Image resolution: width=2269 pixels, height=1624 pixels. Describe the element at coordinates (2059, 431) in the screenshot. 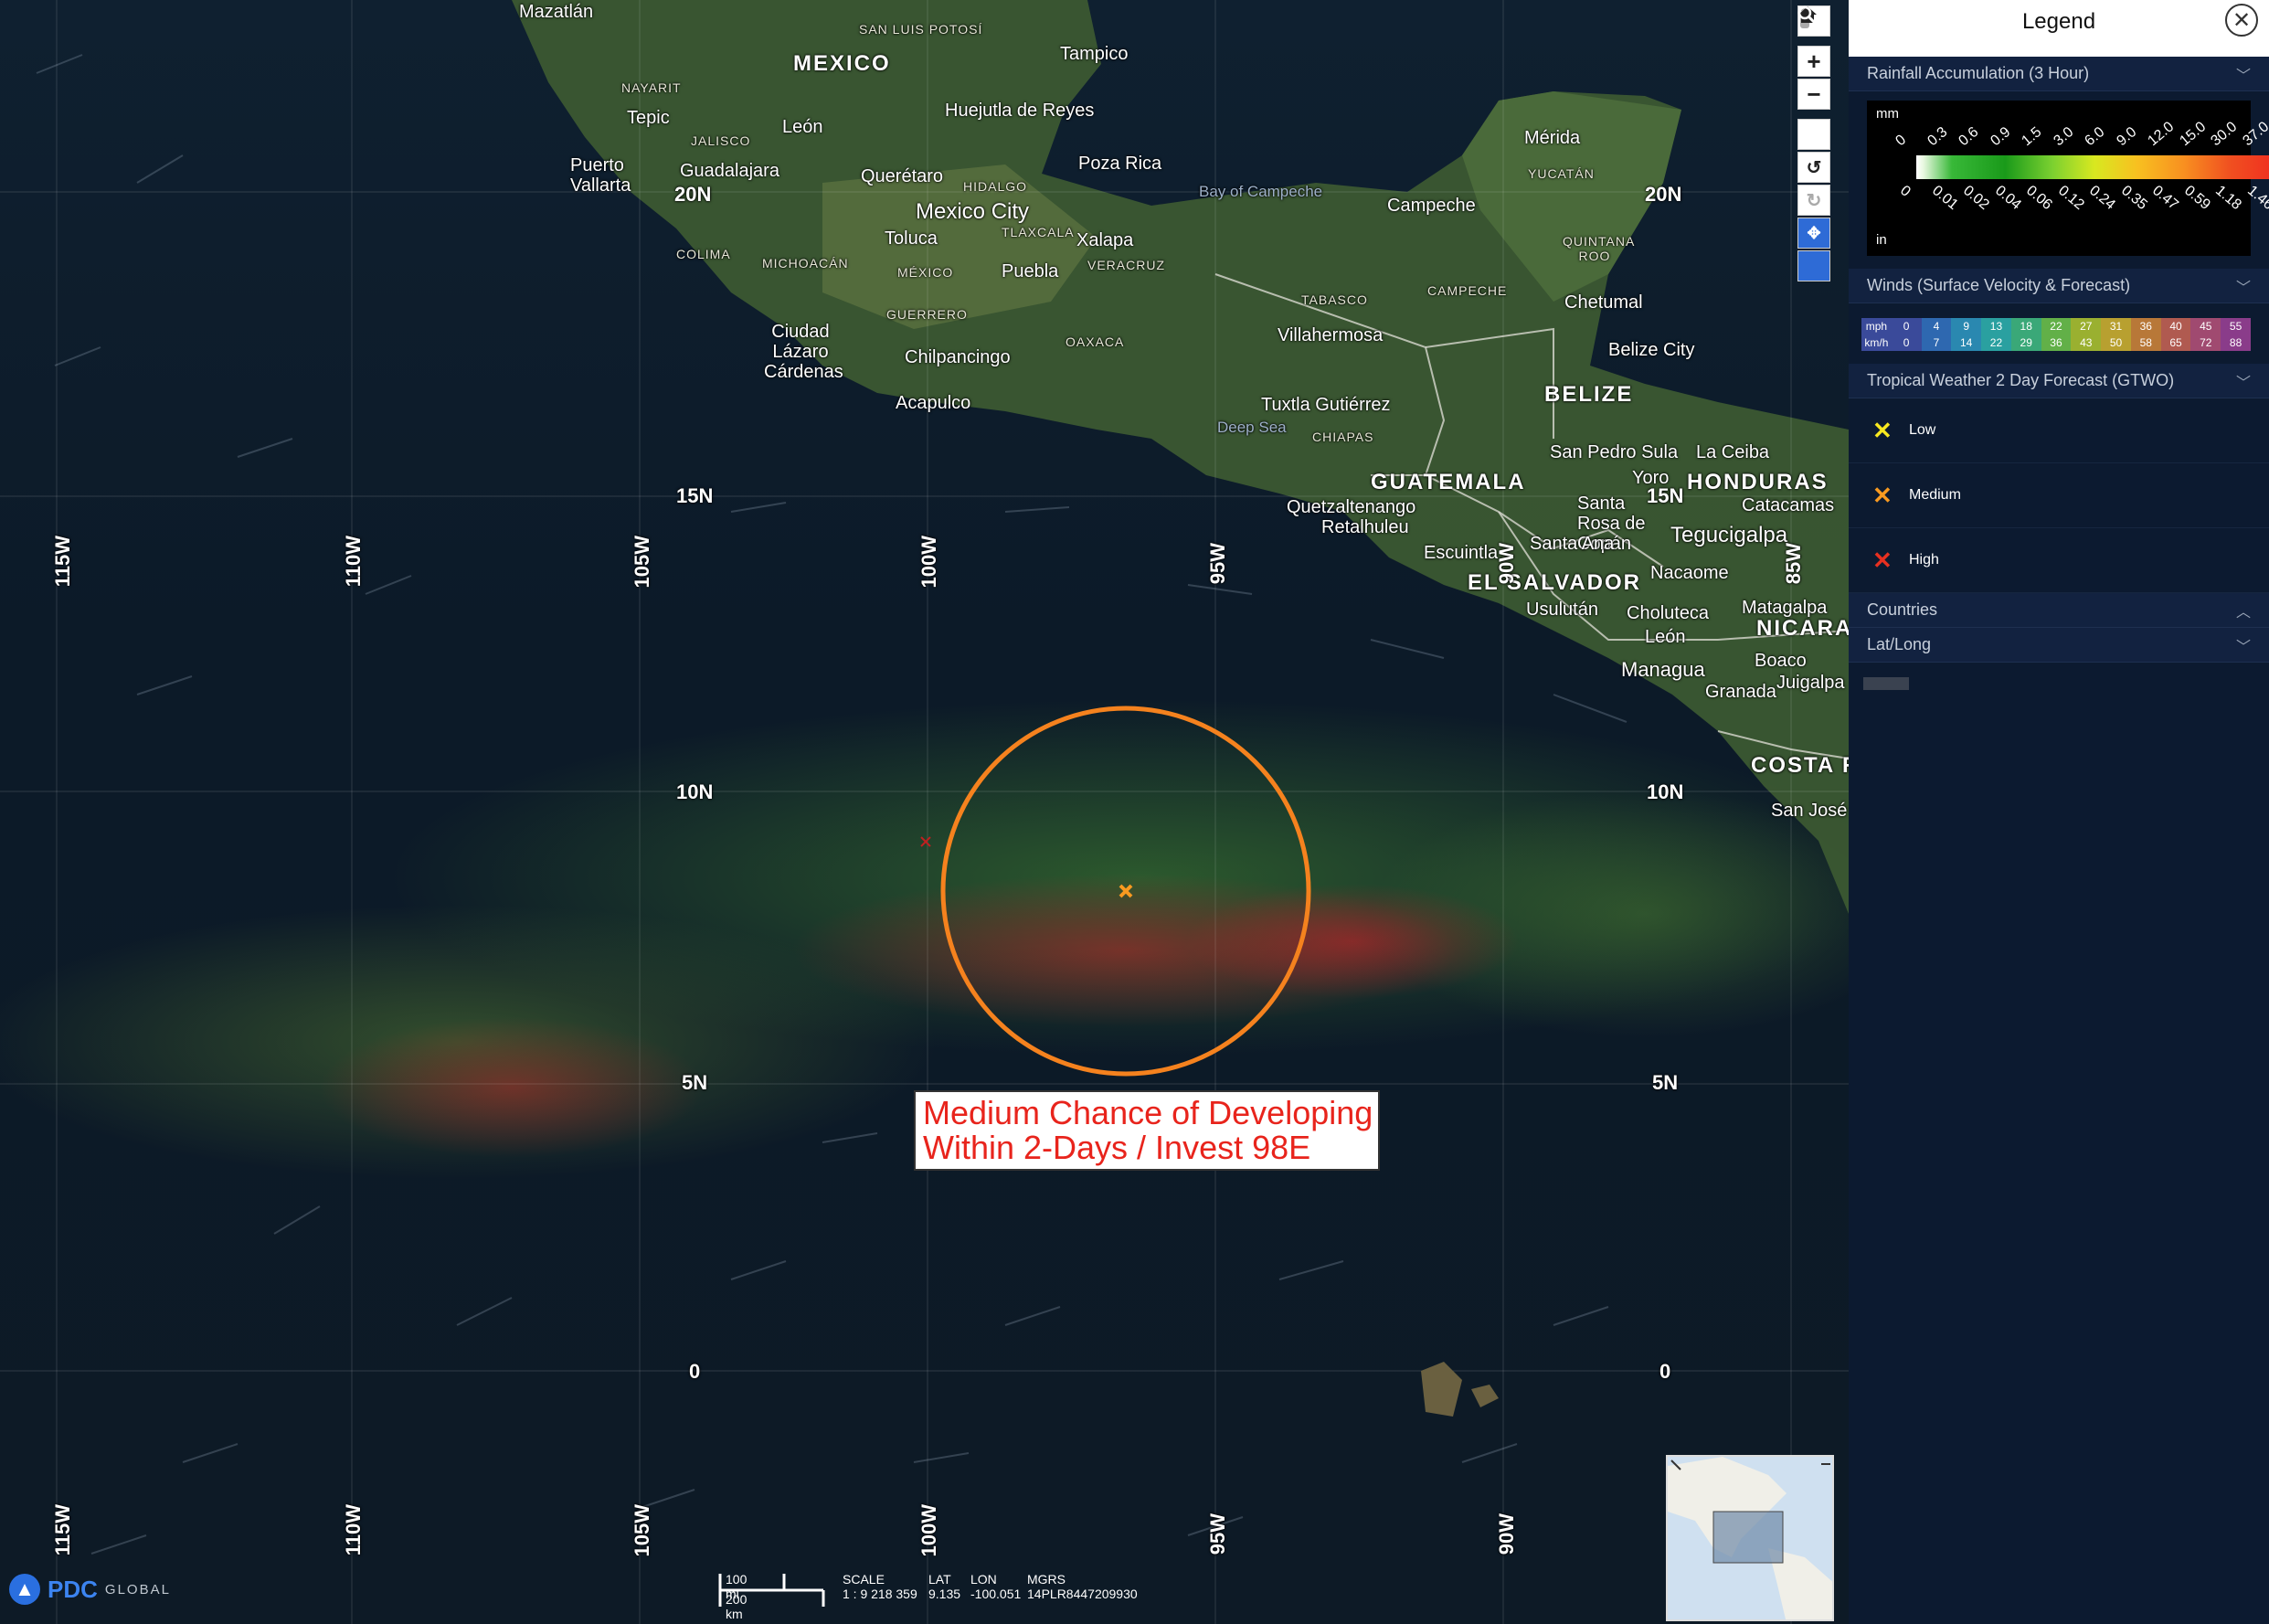

I see `gtwo-item-low: ✕ Low` at that location.